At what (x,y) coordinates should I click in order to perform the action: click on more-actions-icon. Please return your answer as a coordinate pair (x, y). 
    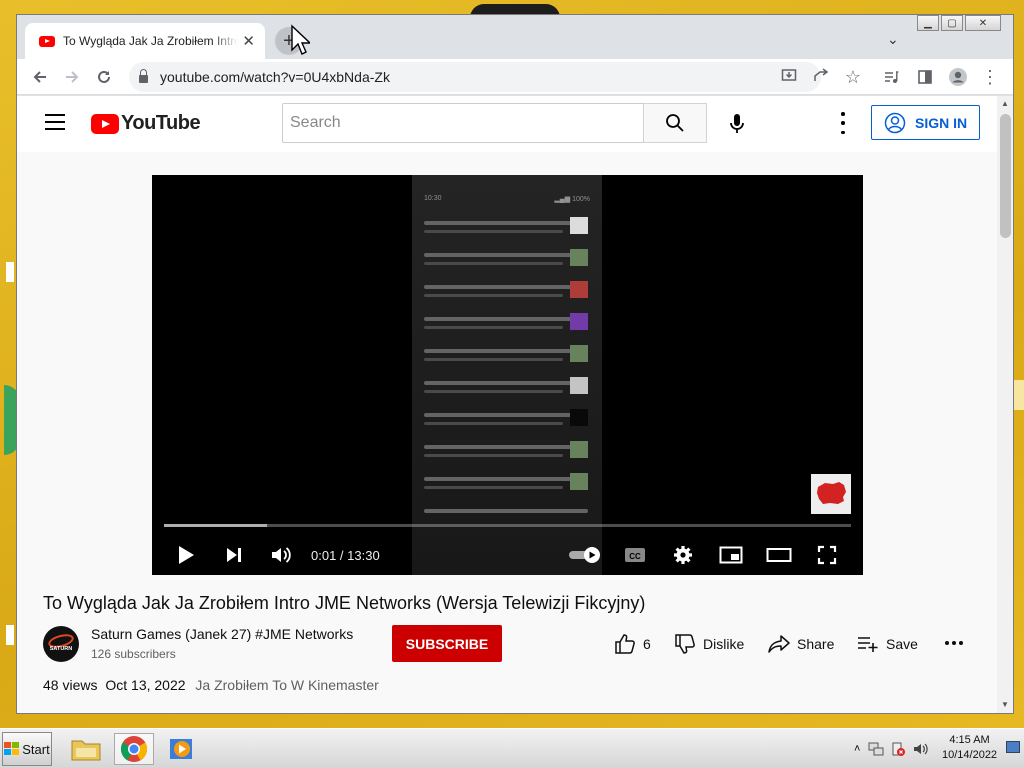
    Looking at the image, I should click on (954, 643).